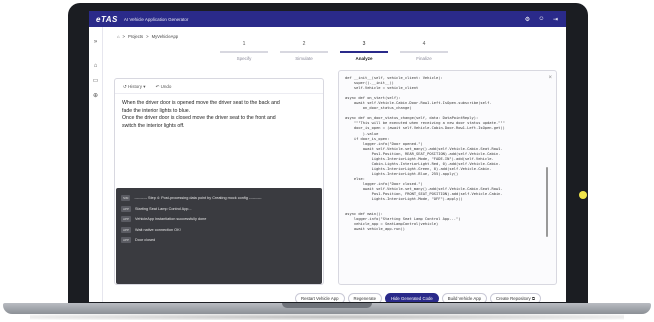  I want to click on cursor-indicator, so click(583, 195).